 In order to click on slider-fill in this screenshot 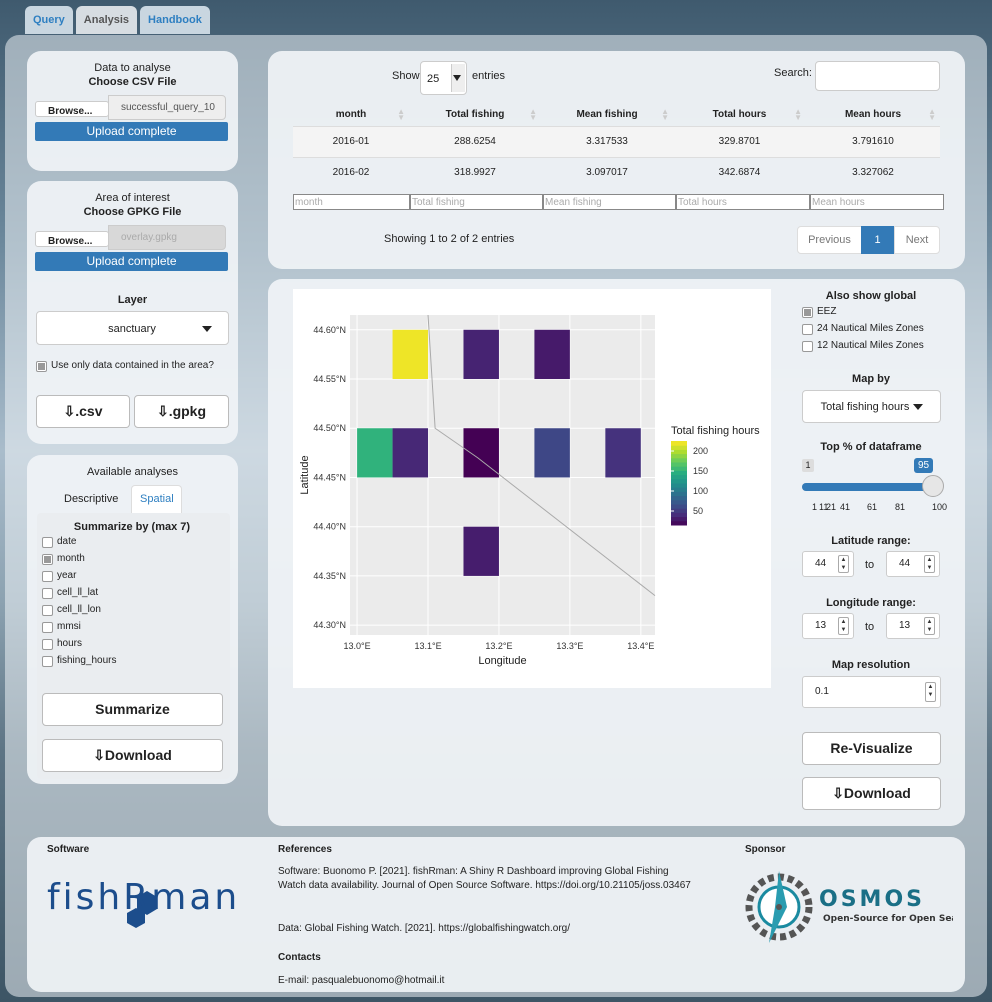, I will do `click(868, 487)`.